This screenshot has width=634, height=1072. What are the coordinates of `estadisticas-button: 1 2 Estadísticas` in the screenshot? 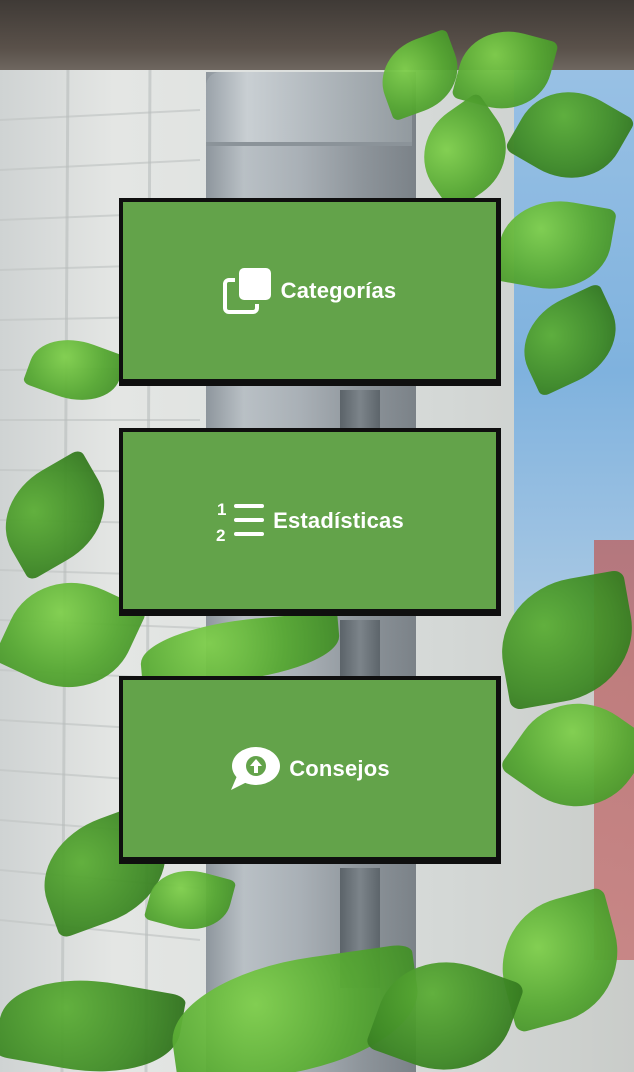 It's located at (310, 522).